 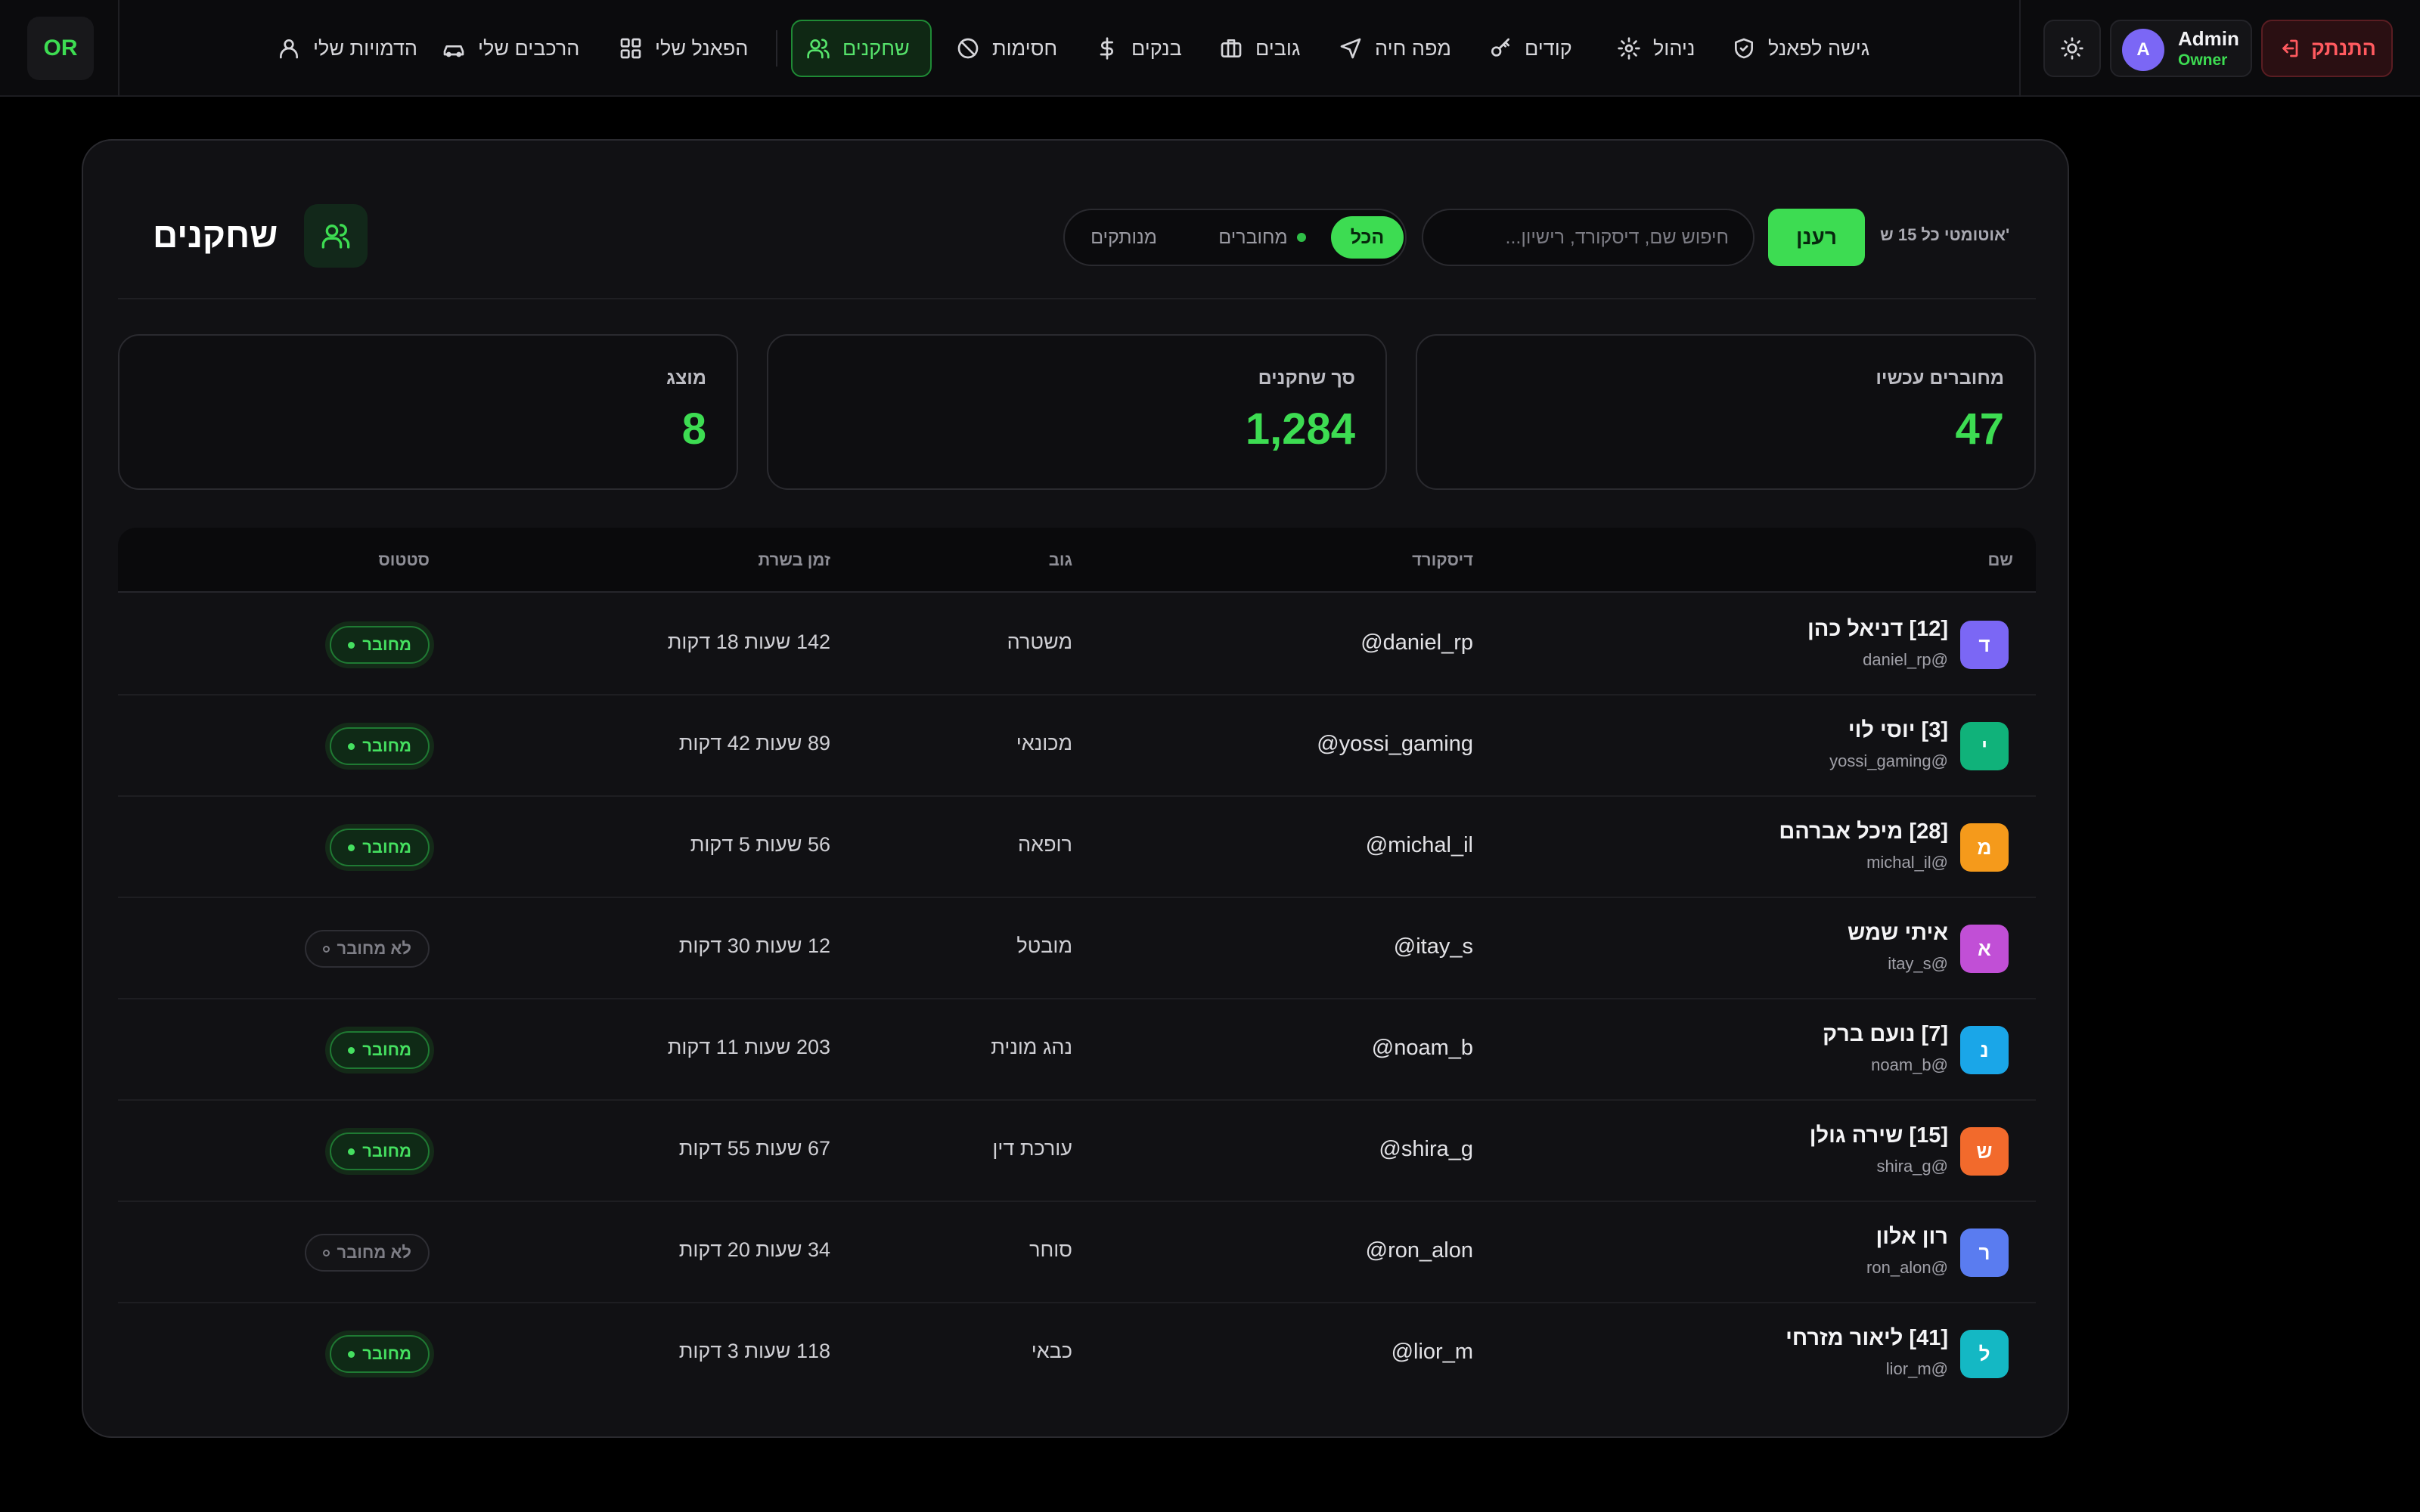 I want to click on player-handle: yossi_gaming@, so click(x=1888, y=760).